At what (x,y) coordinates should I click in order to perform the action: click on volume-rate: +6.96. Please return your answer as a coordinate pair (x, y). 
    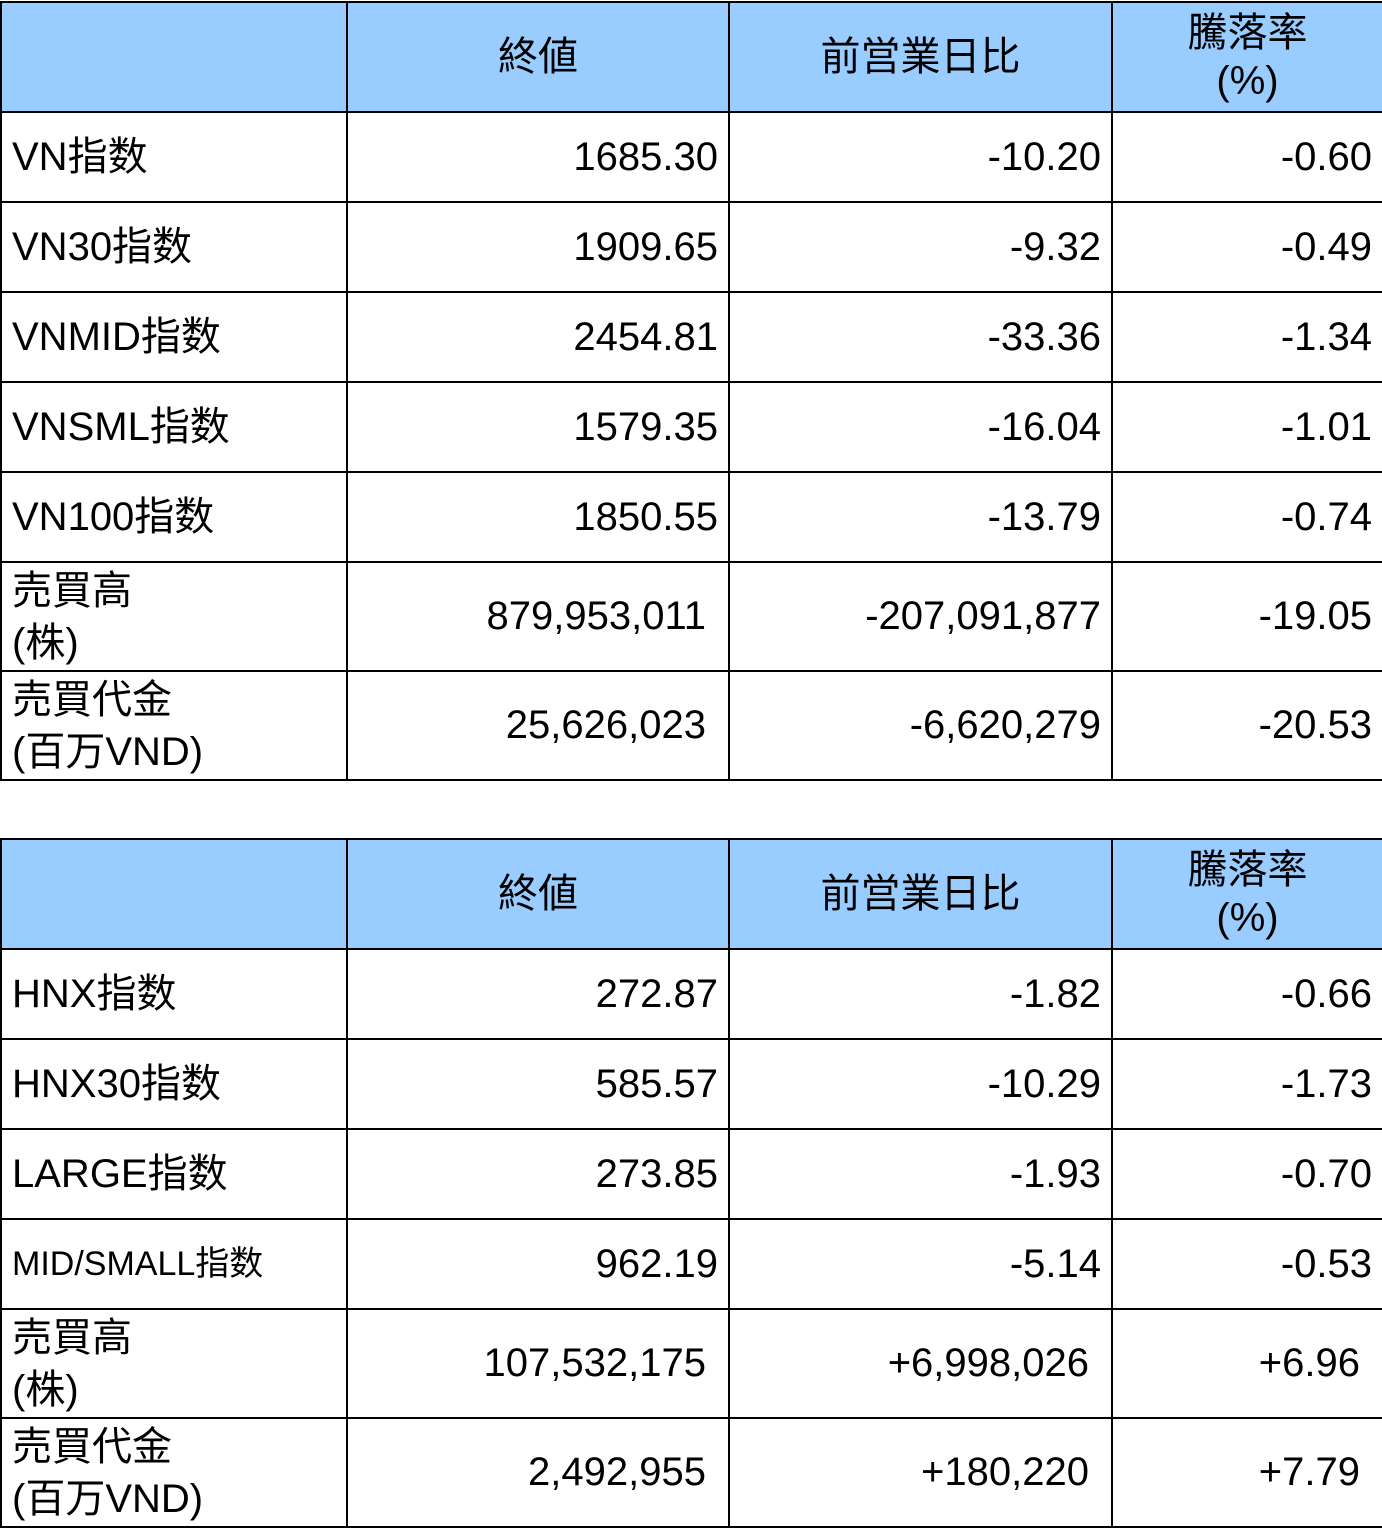
    Looking at the image, I should click on (1246, 1363).